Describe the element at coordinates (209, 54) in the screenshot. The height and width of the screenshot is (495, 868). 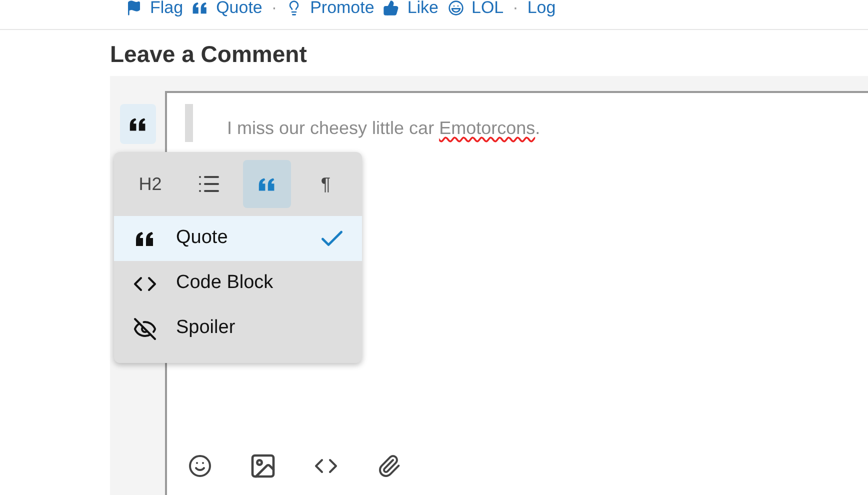
I see `section-heading: Leave a Comment` at that location.